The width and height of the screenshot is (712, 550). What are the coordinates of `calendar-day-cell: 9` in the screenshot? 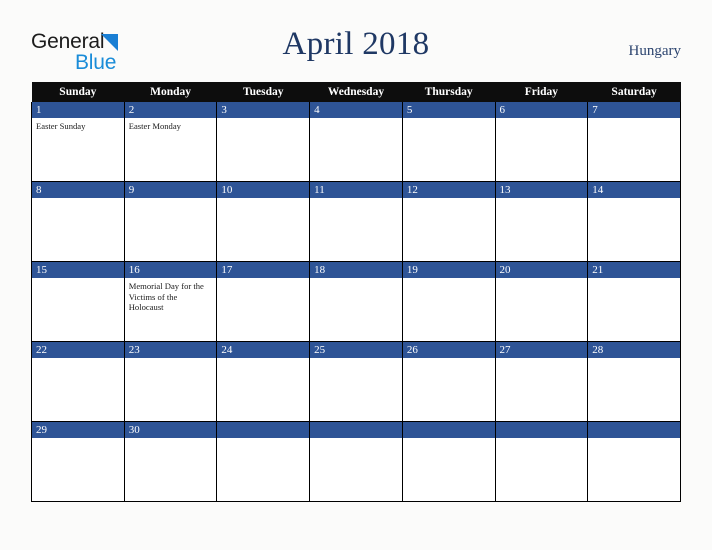 It's located at (170, 221).